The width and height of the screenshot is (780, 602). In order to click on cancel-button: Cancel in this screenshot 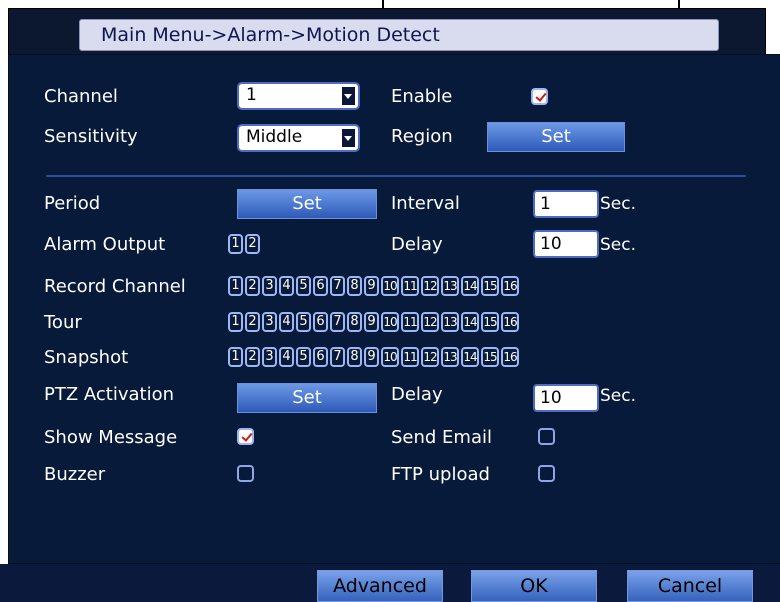, I will do `click(690, 586)`.